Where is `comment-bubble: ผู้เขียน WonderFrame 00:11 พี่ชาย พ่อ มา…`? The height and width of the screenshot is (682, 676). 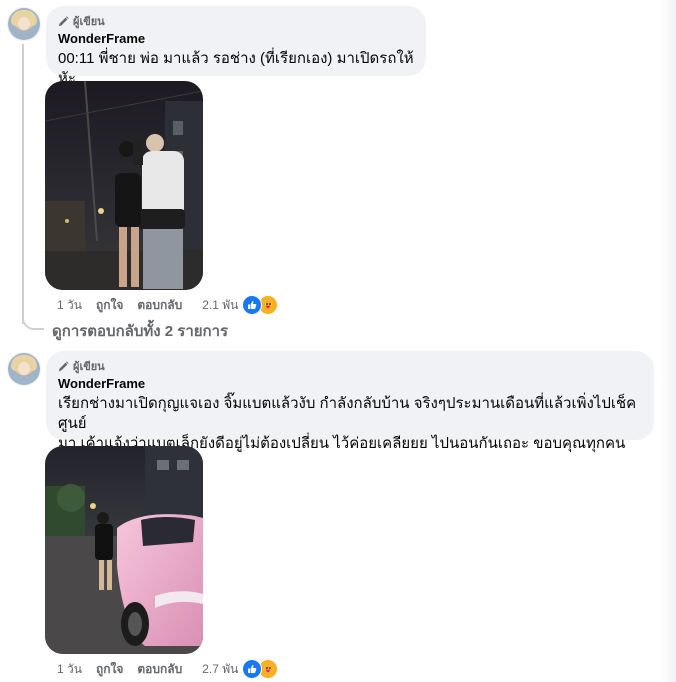
comment-bubble: ผู้เขียน WonderFrame 00:11 พี่ชาย พ่อ มา… is located at coordinates (236, 46).